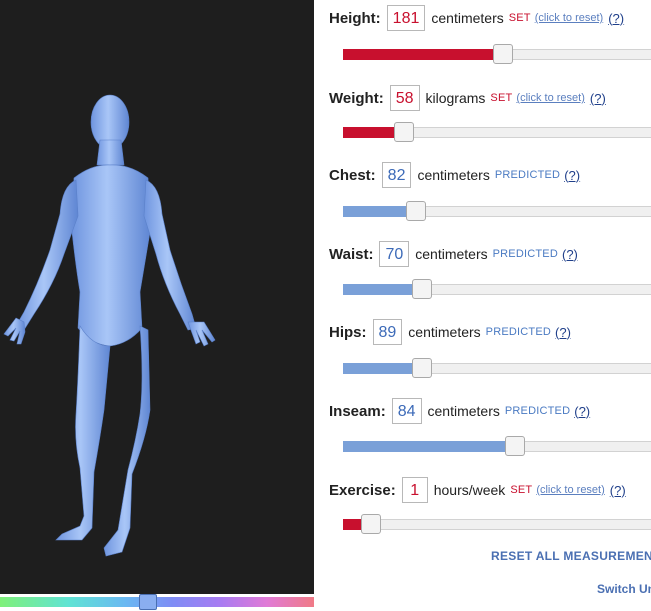 Image resolution: width=651 pixels, height=611 pixels. I want to click on chest-value-input: 82, so click(396, 175).